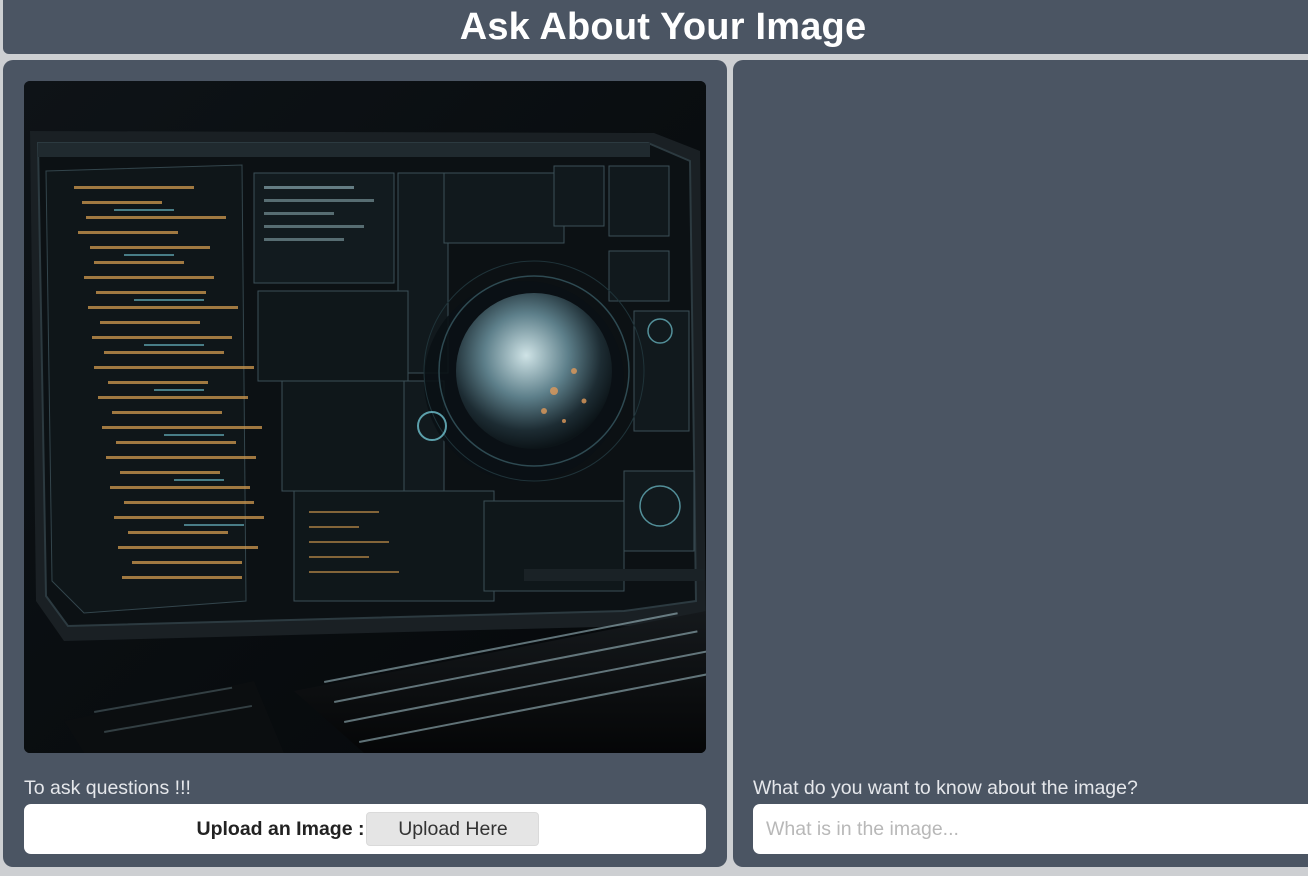  What do you see at coordinates (107, 788) in the screenshot?
I see `upload-caption: To ask questions !!!` at bounding box center [107, 788].